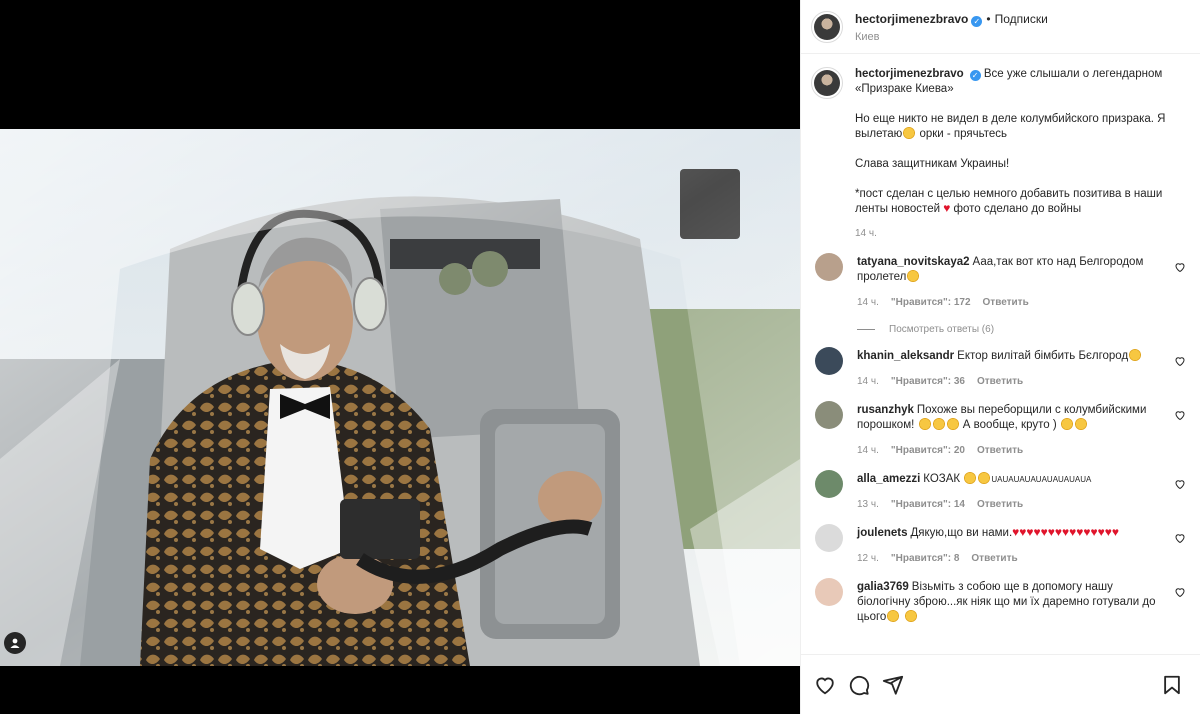 The image size is (1200, 714). Describe the element at coordinates (868, 504) in the screenshot. I see `comment-time: 13 ч.` at that location.